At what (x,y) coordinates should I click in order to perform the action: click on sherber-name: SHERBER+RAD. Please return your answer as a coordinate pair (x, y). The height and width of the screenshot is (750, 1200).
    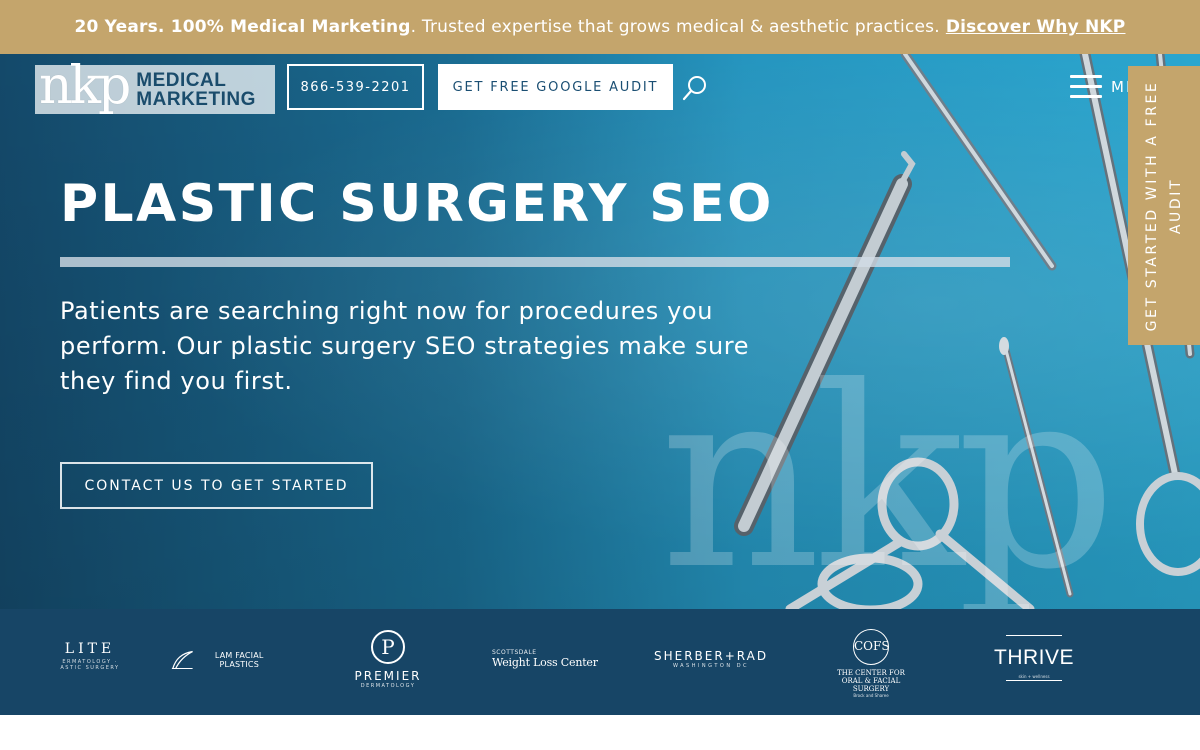
    Looking at the image, I should click on (711, 656).